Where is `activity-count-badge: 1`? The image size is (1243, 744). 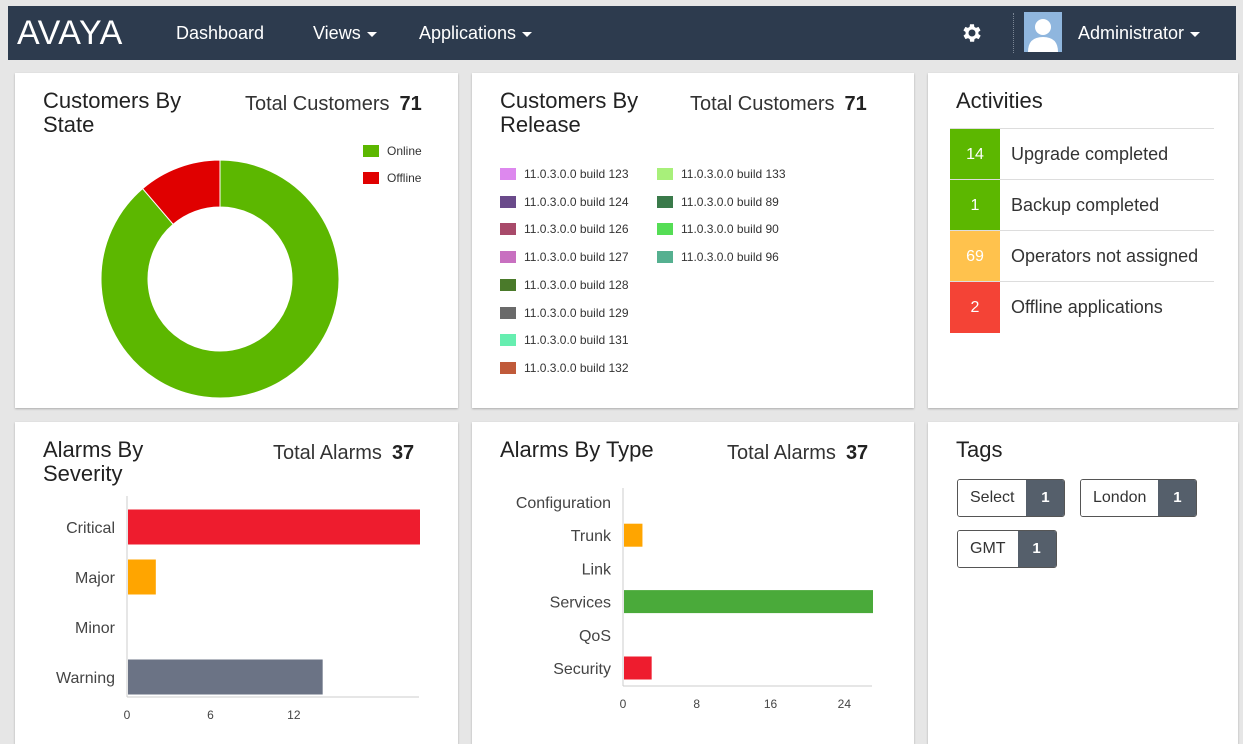 activity-count-badge: 1 is located at coordinates (975, 205).